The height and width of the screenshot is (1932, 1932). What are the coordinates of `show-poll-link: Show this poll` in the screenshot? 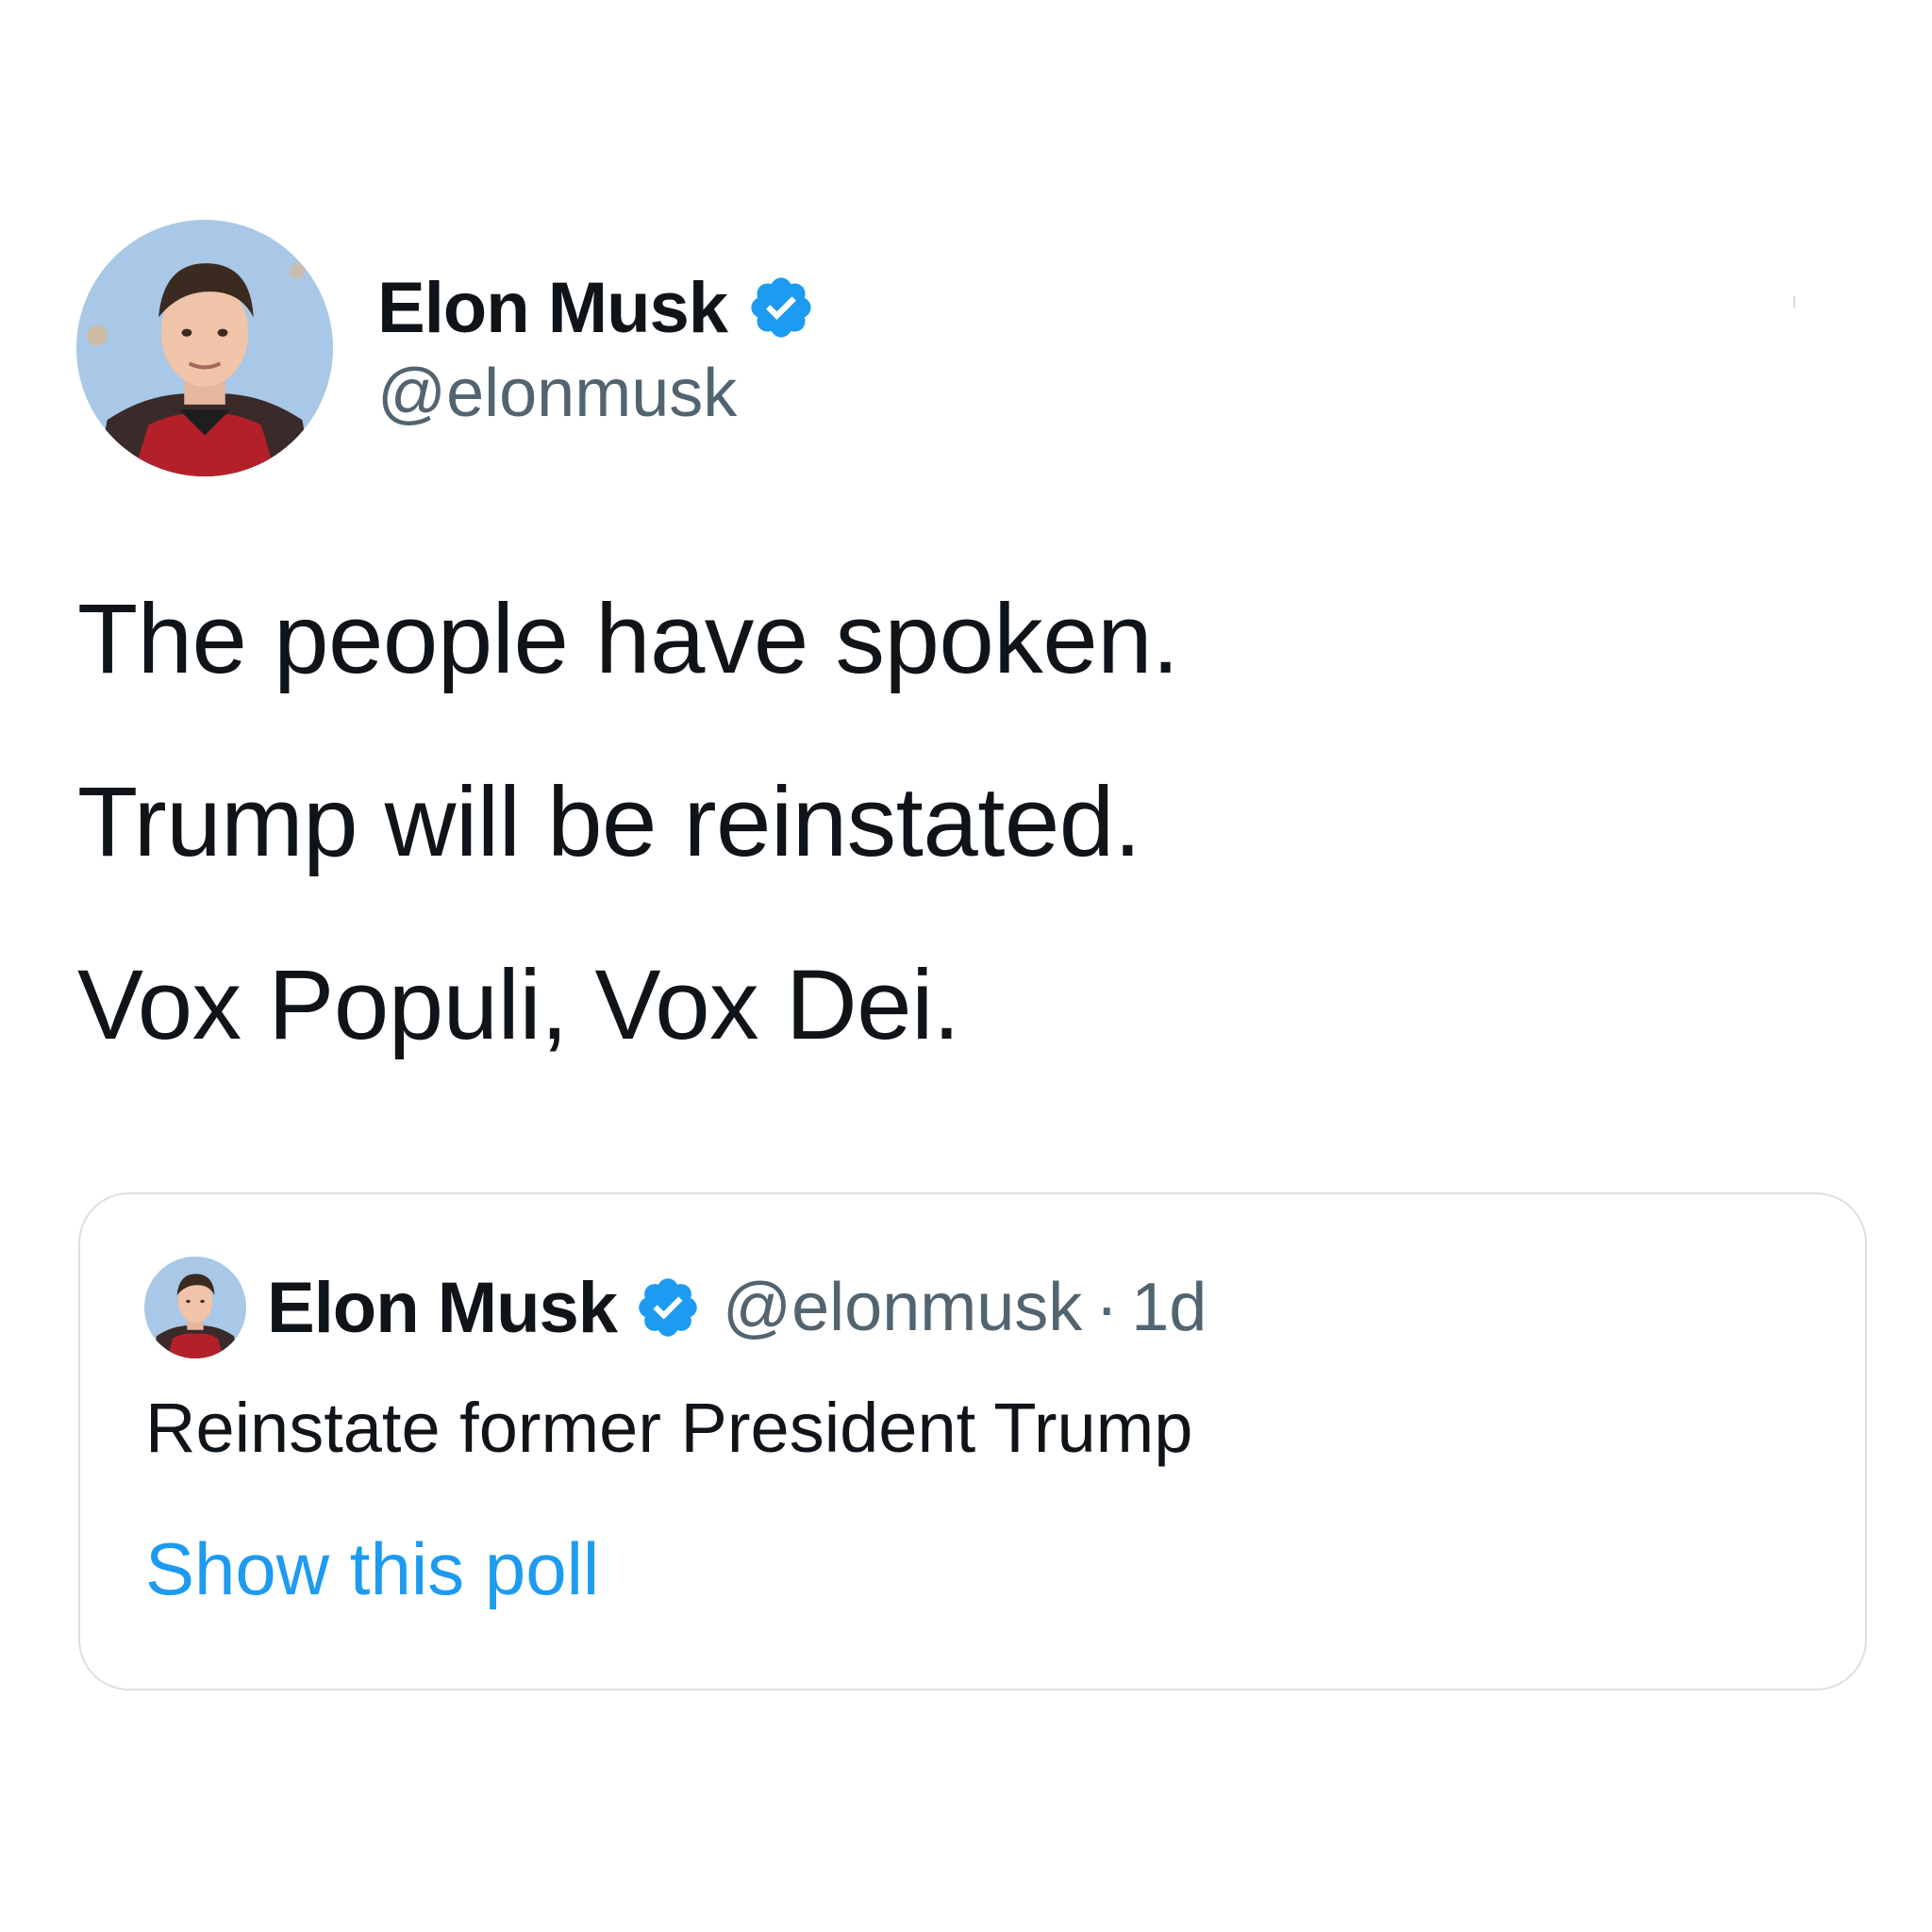 It's located at (372, 1569).